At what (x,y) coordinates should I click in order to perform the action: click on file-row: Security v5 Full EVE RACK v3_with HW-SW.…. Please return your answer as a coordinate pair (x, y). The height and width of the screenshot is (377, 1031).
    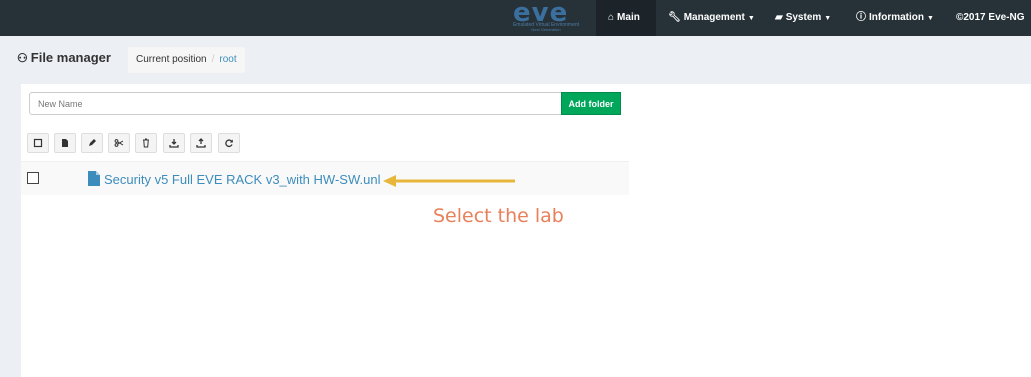
    Looking at the image, I should click on (325, 178).